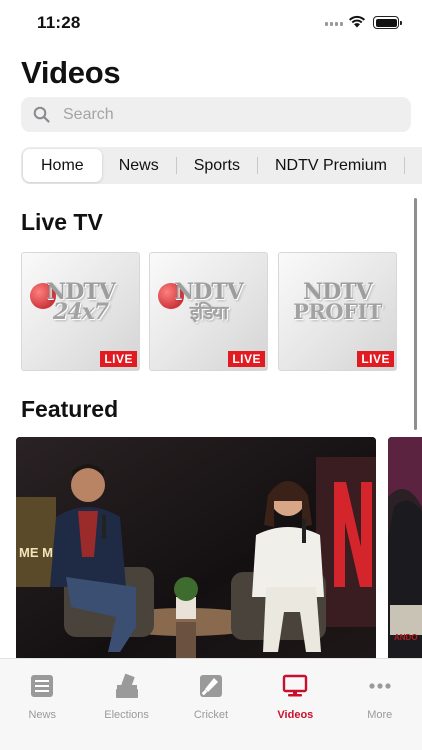 This screenshot has width=422, height=750. What do you see at coordinates (331, 165) in the screenshot?
I see `tab-ndtv-premium: NDTV Premium` at bounding box center [331, 165].